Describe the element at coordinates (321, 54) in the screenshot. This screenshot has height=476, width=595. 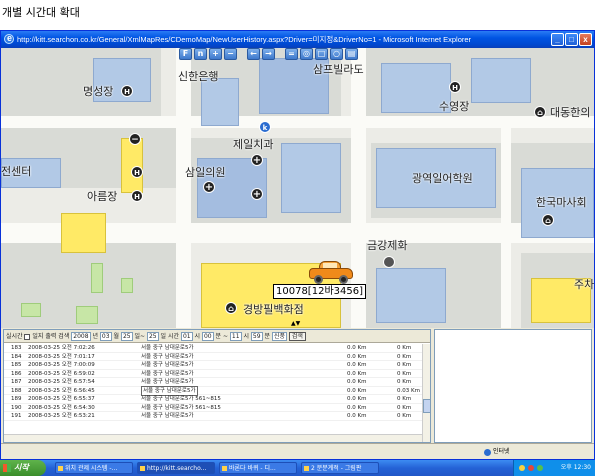
I see `layer-icon: □` at that location.